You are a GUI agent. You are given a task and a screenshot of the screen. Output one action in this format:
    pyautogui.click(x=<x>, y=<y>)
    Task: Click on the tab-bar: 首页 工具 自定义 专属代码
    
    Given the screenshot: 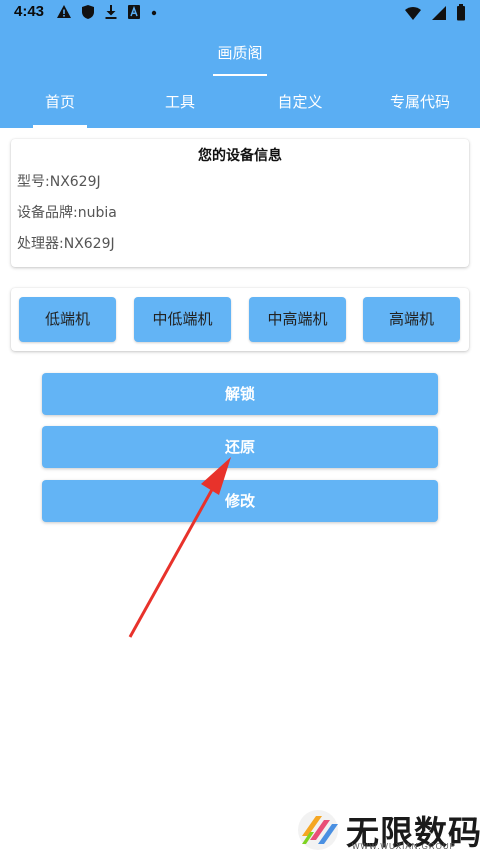 What is the action you would take?
    pyautogui.click(x=240, y=103)
    